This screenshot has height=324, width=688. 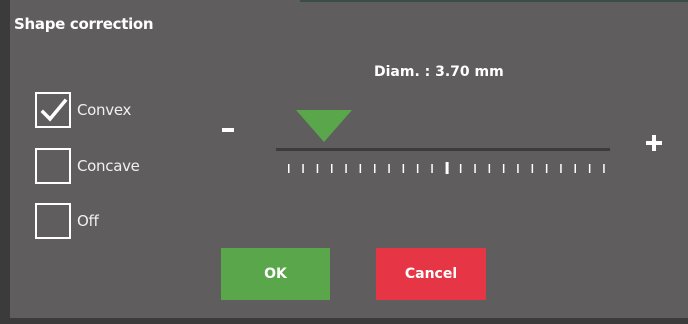 I want to click on off-checkbox, so click(x=53, y=221).